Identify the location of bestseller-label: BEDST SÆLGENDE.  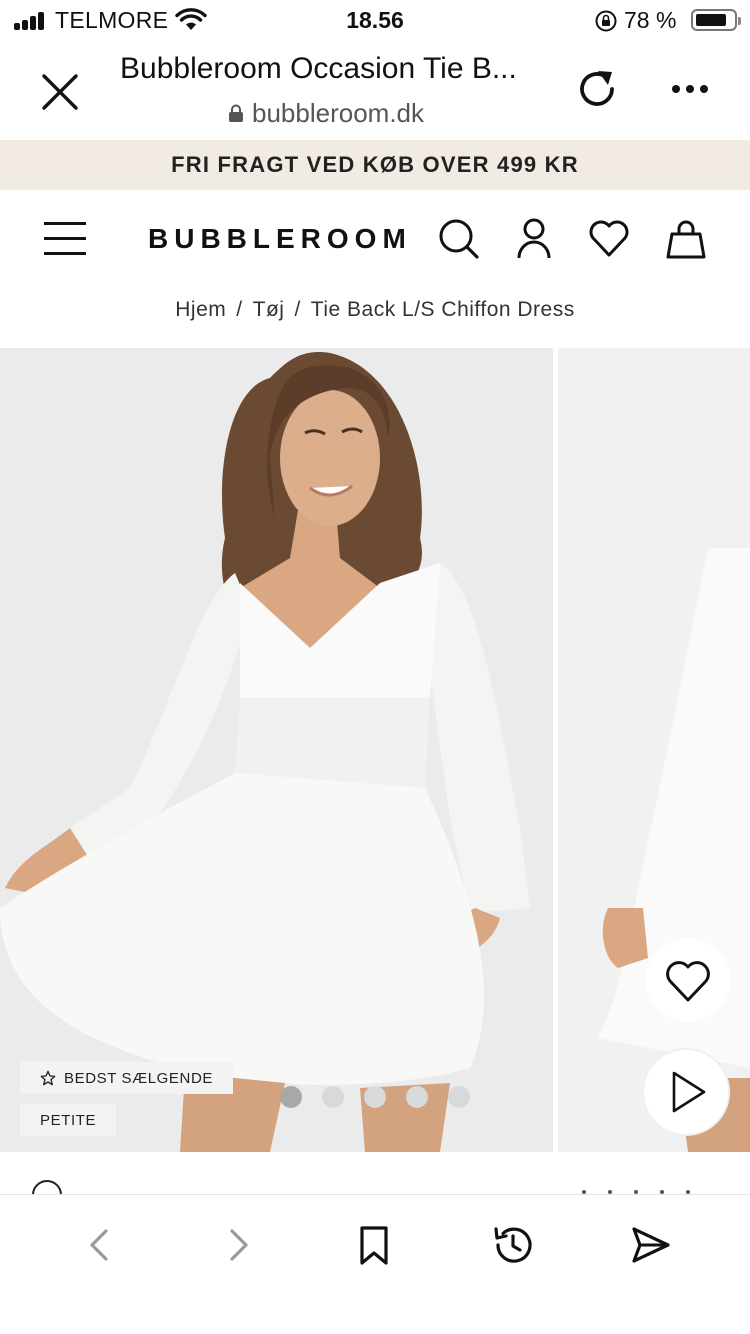
(138, 1078).